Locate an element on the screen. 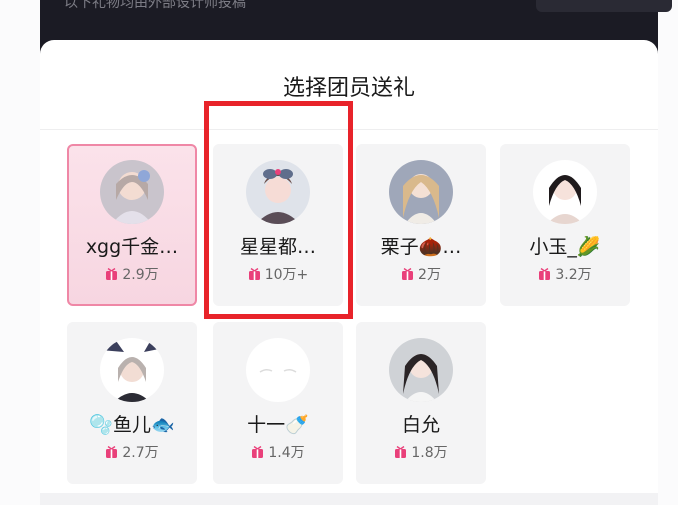  gift-count: 1.8万 is located at coordinates (421, 452).